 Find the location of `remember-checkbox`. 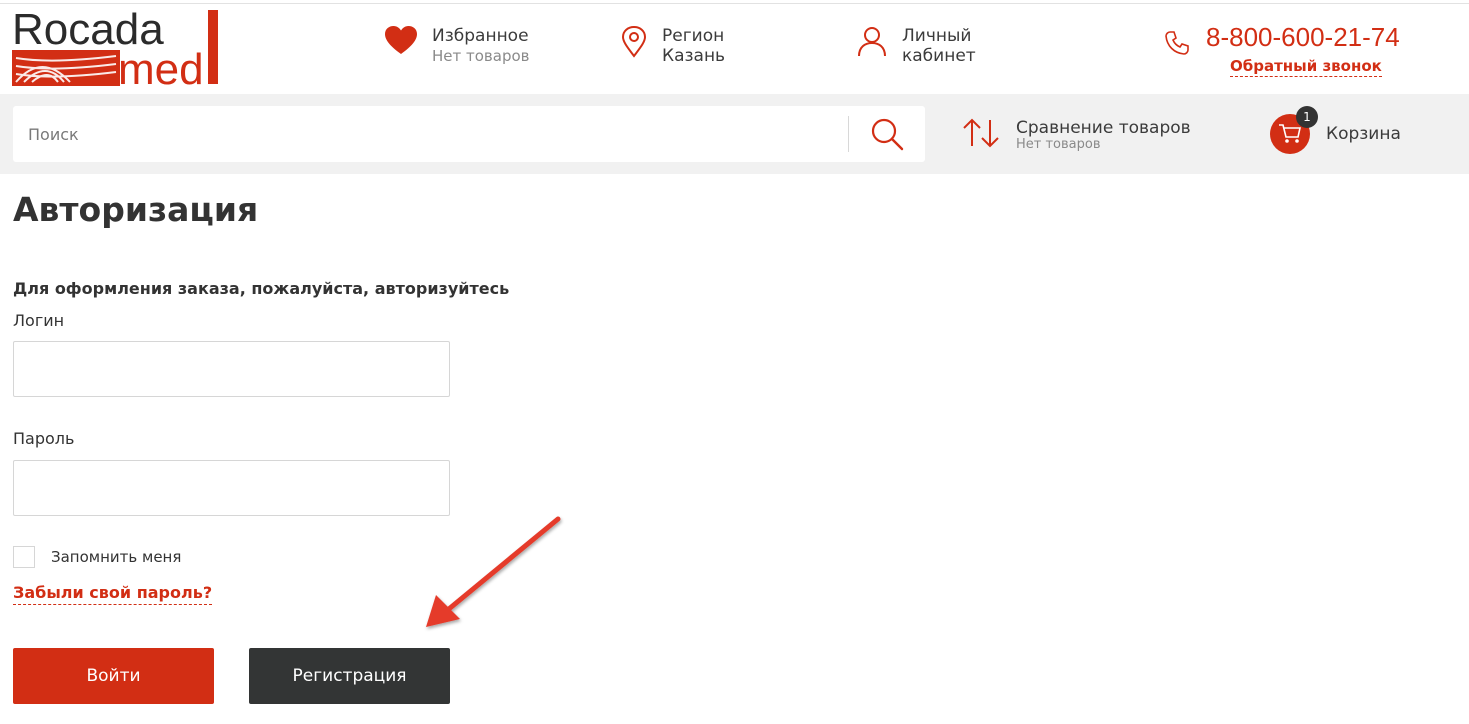

remember-checkbox is located at coordinates (24, 557).